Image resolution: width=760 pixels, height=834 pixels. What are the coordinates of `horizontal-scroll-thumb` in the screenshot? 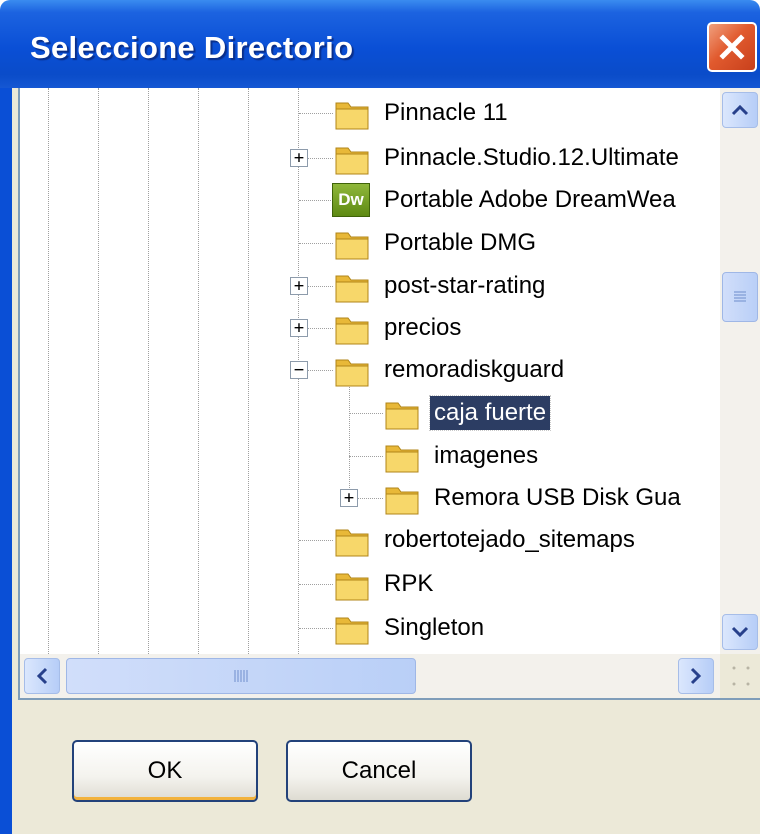 It's located at (241, 676).